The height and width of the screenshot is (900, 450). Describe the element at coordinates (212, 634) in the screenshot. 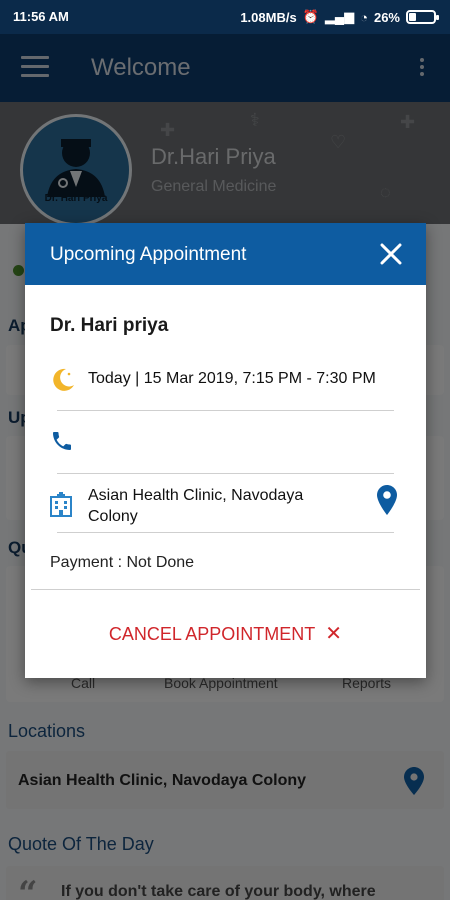

I see `cancel-appointment-label: CANCEL APPOINTMENT` at that location.